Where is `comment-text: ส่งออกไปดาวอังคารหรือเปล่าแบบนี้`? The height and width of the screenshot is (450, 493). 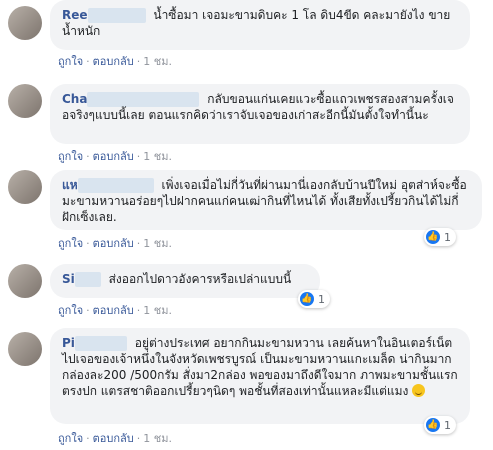
comment-text: ส่งออกไปดาวอังคารหรือเปล่าแบบนี้ is located at coordinates (200, 279).